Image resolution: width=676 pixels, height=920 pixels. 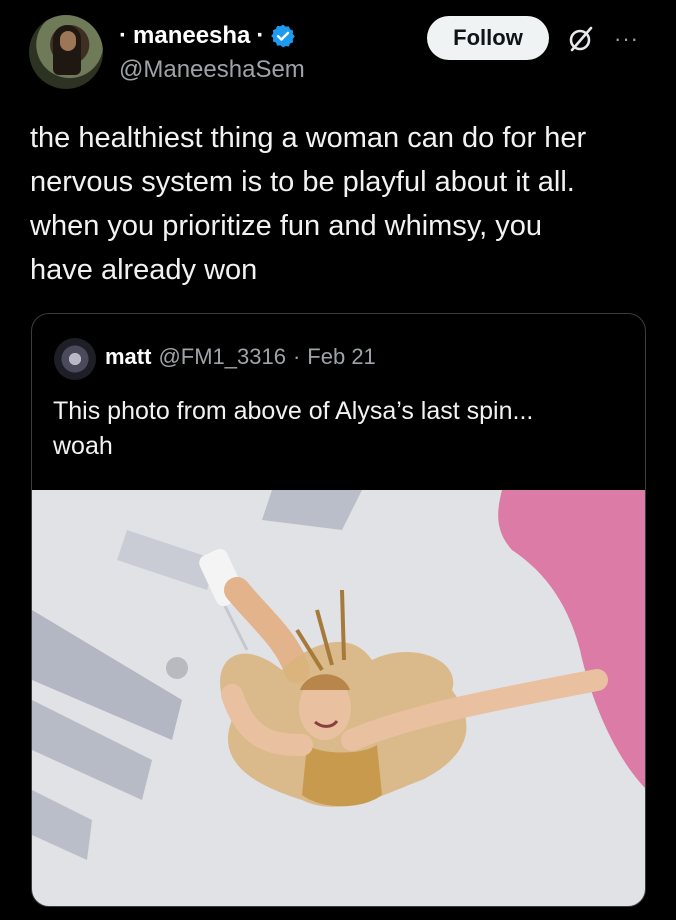 I want to click on author-name-row: · maneesha ·, so click(x=207, y=36).